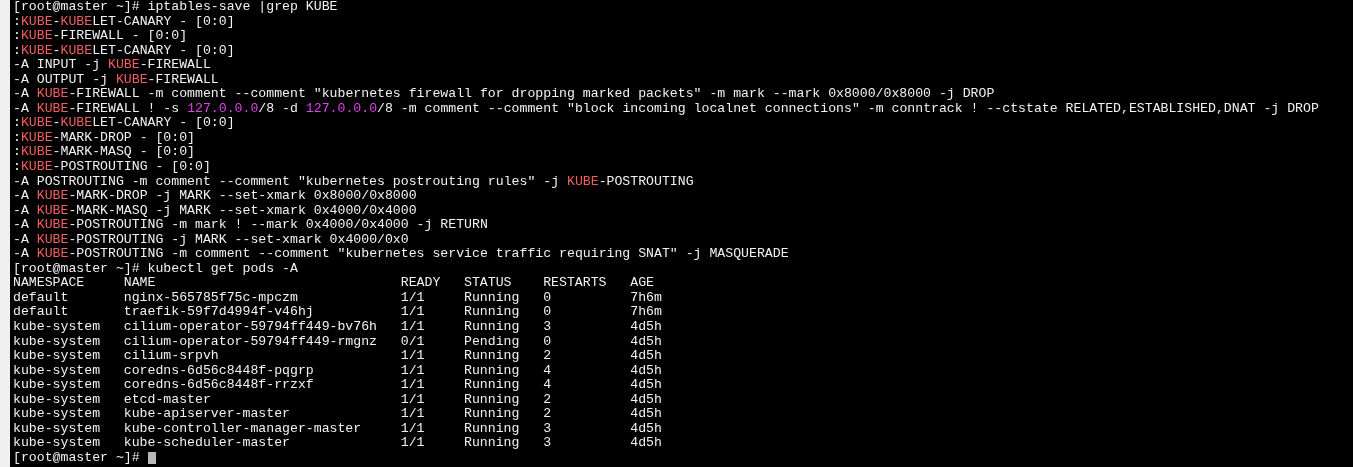  Describe the element at coordinates (642, 283) in the screenshot. I see `column-header: AGE` at that location.